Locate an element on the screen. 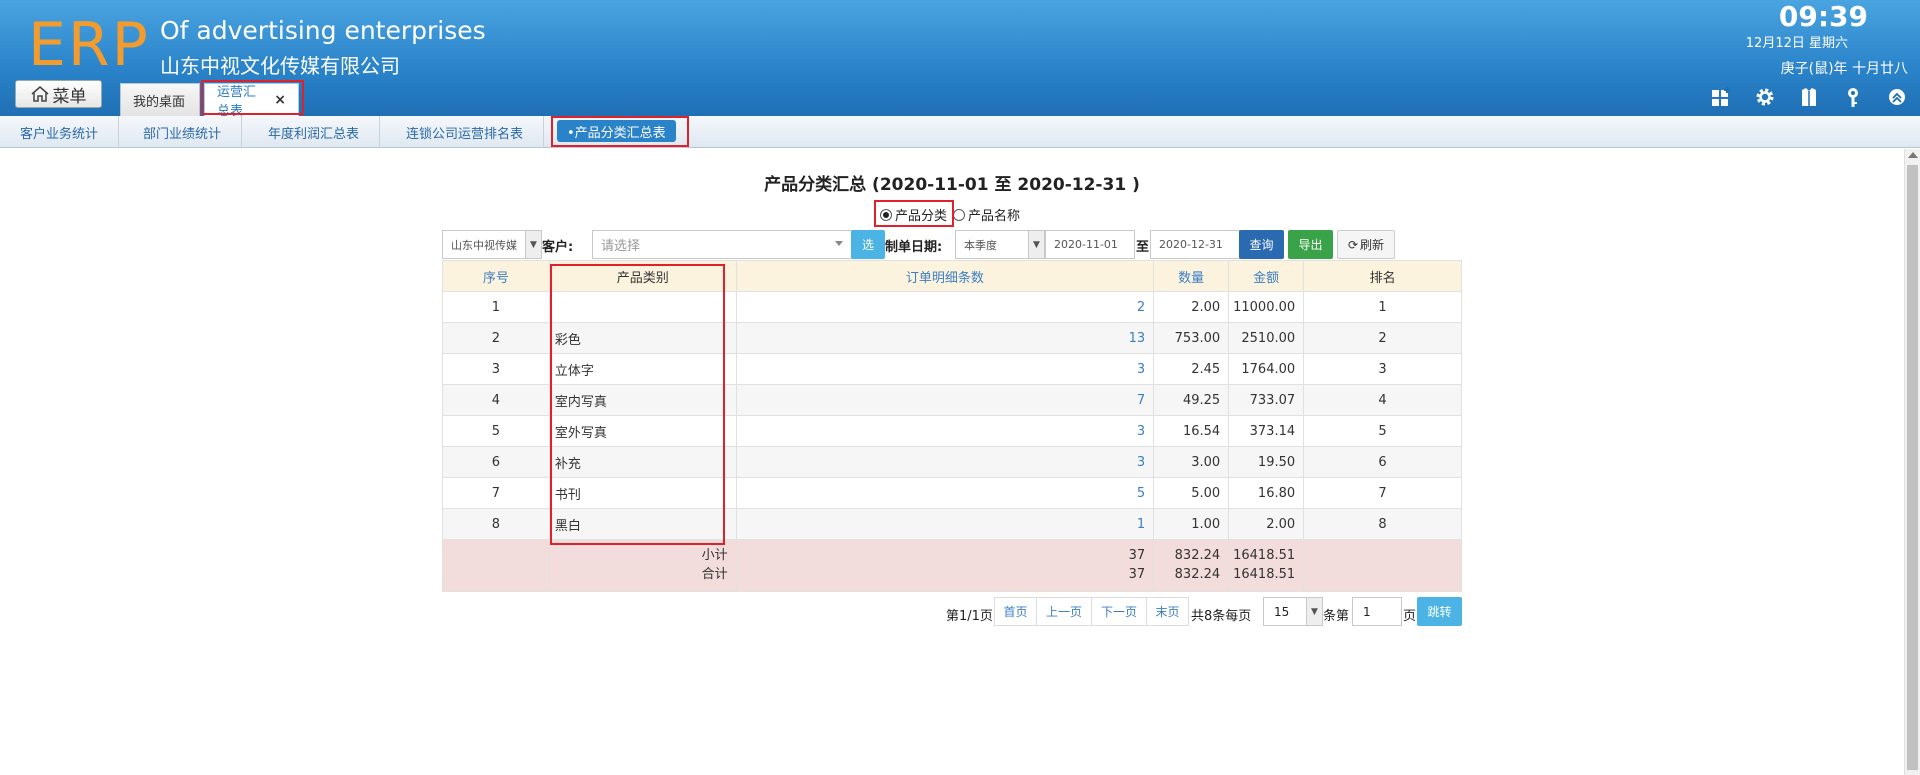 This screenshot has height=775, width=1920. radio-product-category is located at coordinates (886, 214).